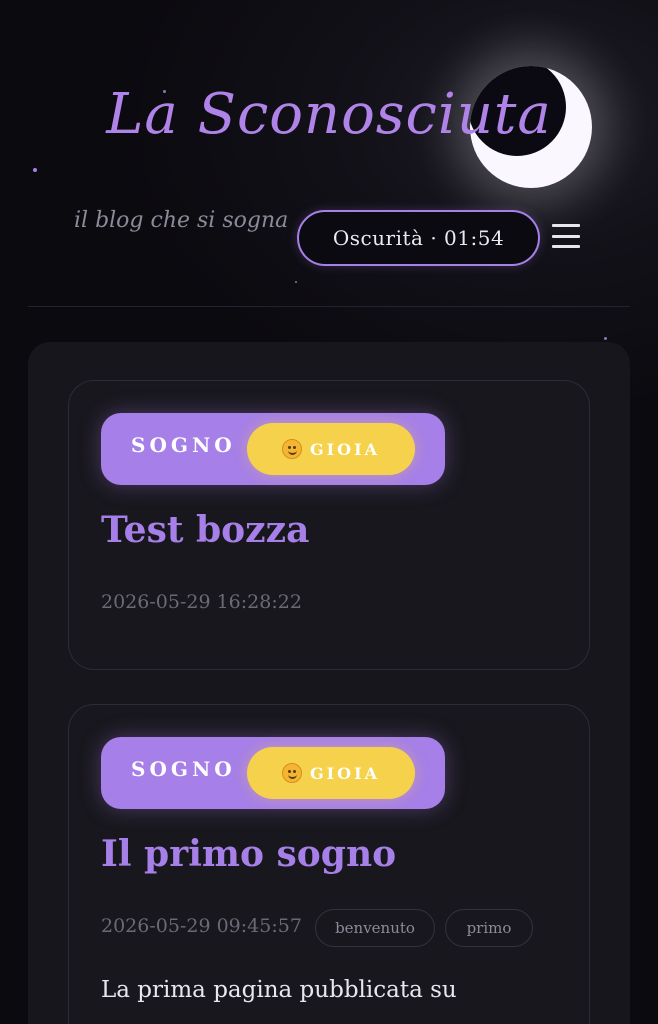 This screenshot has height=1024, width=658. I want to click on post-title: Test bozza, so click(205, 530).